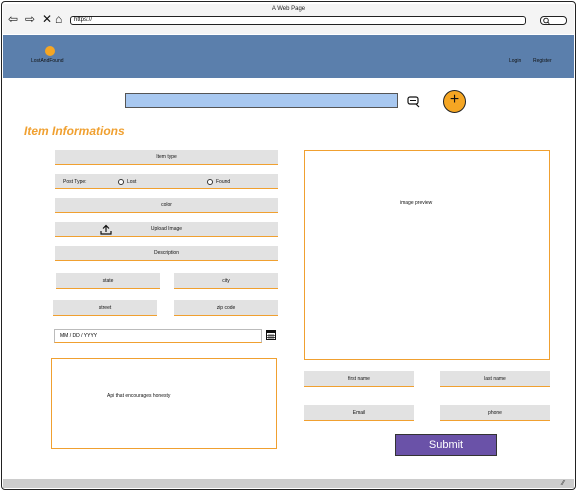 This screenshot has height=491, width=577. I want to click on login-link: Login, so click(515, 61).